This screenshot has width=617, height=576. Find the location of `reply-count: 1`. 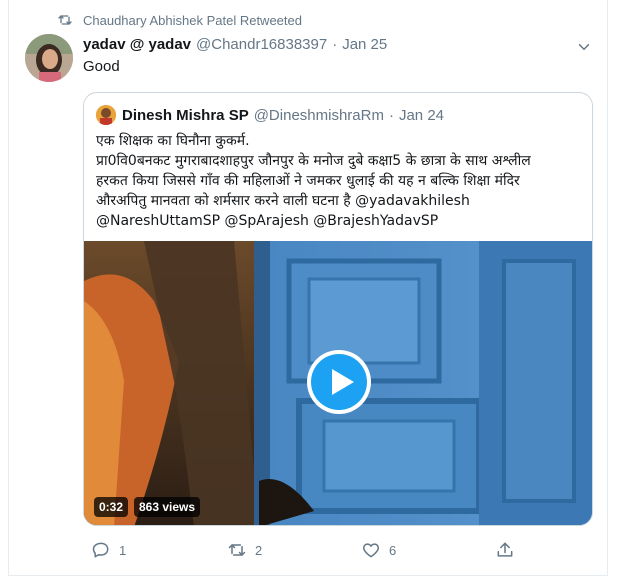

reply-count: 1 is located at coordinates (123, 550).